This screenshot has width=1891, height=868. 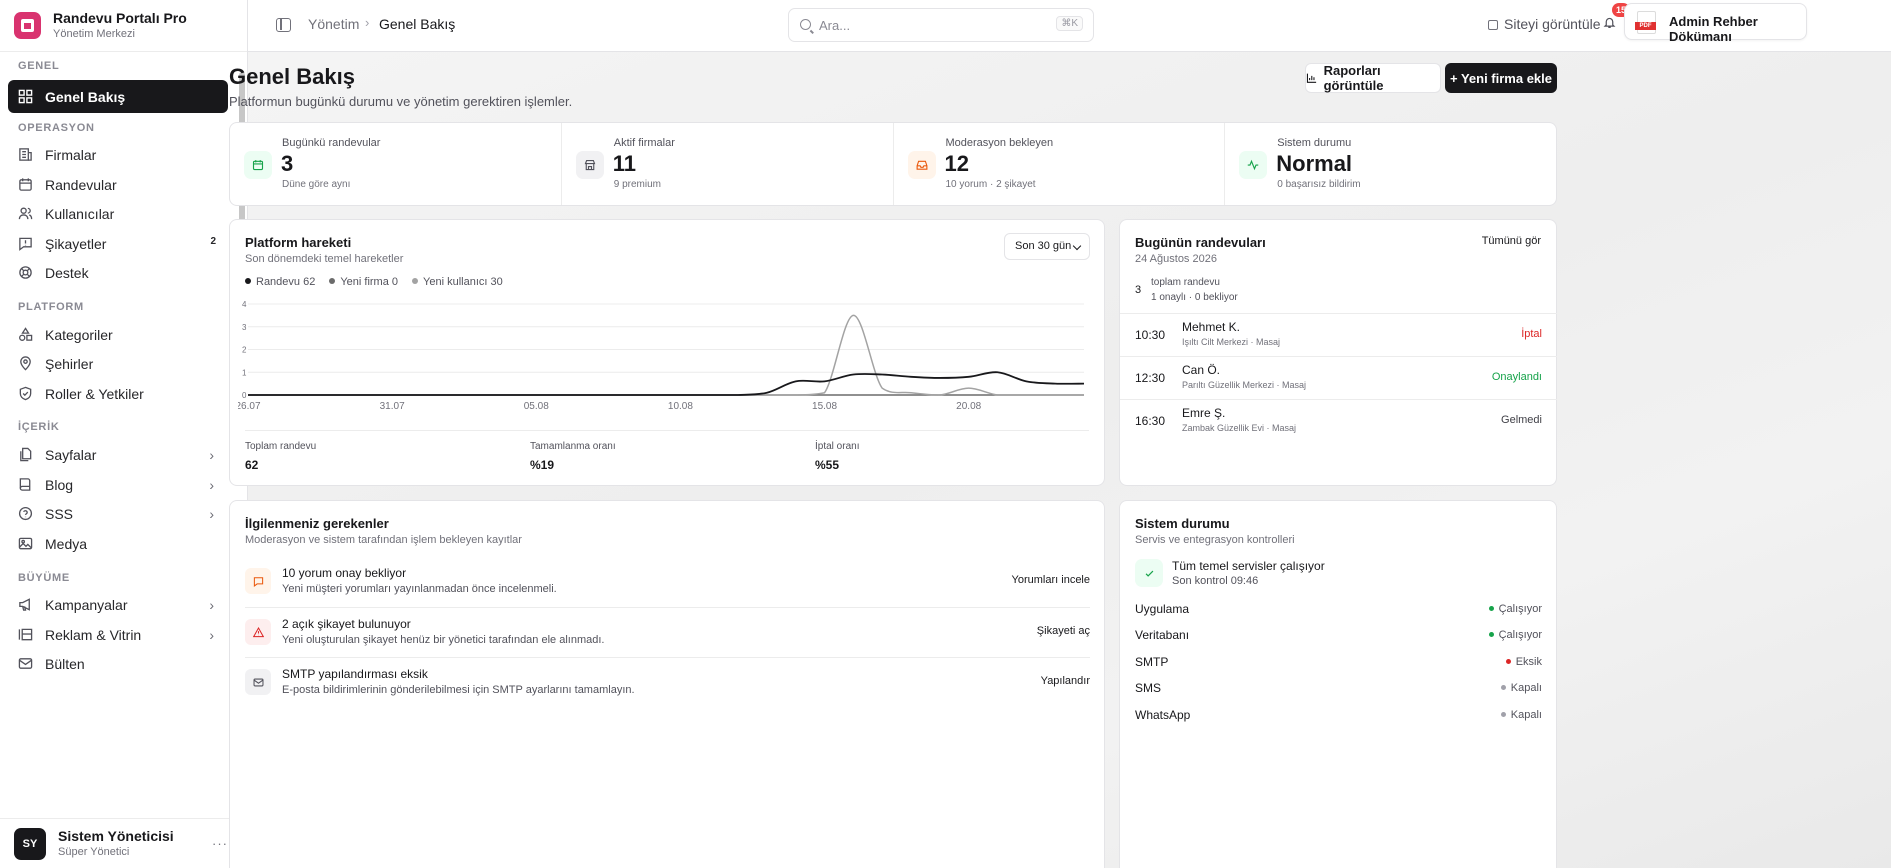 What do you see at coordinates (999, 143) in the screenshot?
I see `stat-label: Moderasyon bekleyen` at bounding box center [999, 143].